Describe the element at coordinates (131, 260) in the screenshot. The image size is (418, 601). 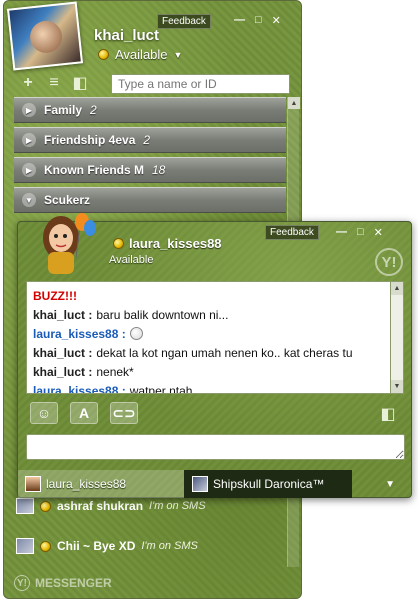
I see `buddy-status: Available` at that location.